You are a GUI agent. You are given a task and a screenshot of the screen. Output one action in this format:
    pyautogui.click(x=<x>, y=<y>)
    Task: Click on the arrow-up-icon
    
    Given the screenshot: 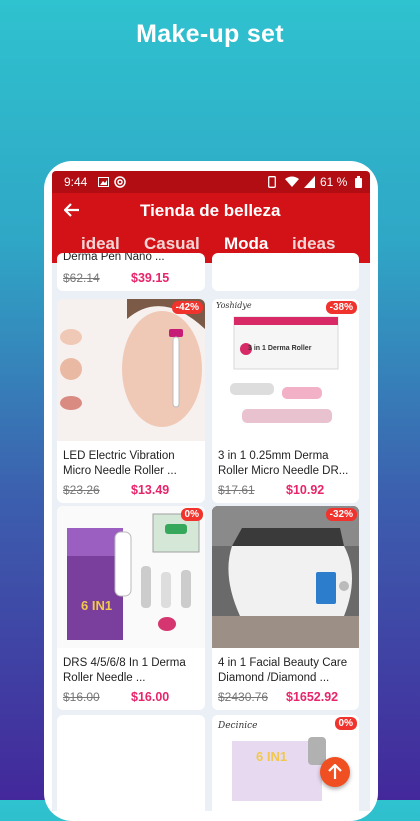 What is the action you would take?
    pyautogui.click(x=335, y=771)
    